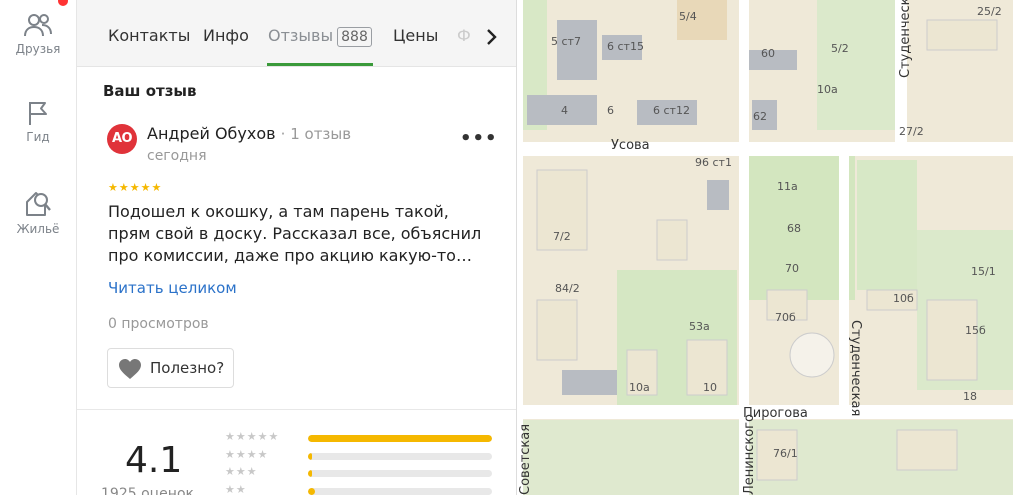  What do you see at coordinates (785, 317) in the screenshot?
I see `house-number: 70б` at bounding box center [785, 317].